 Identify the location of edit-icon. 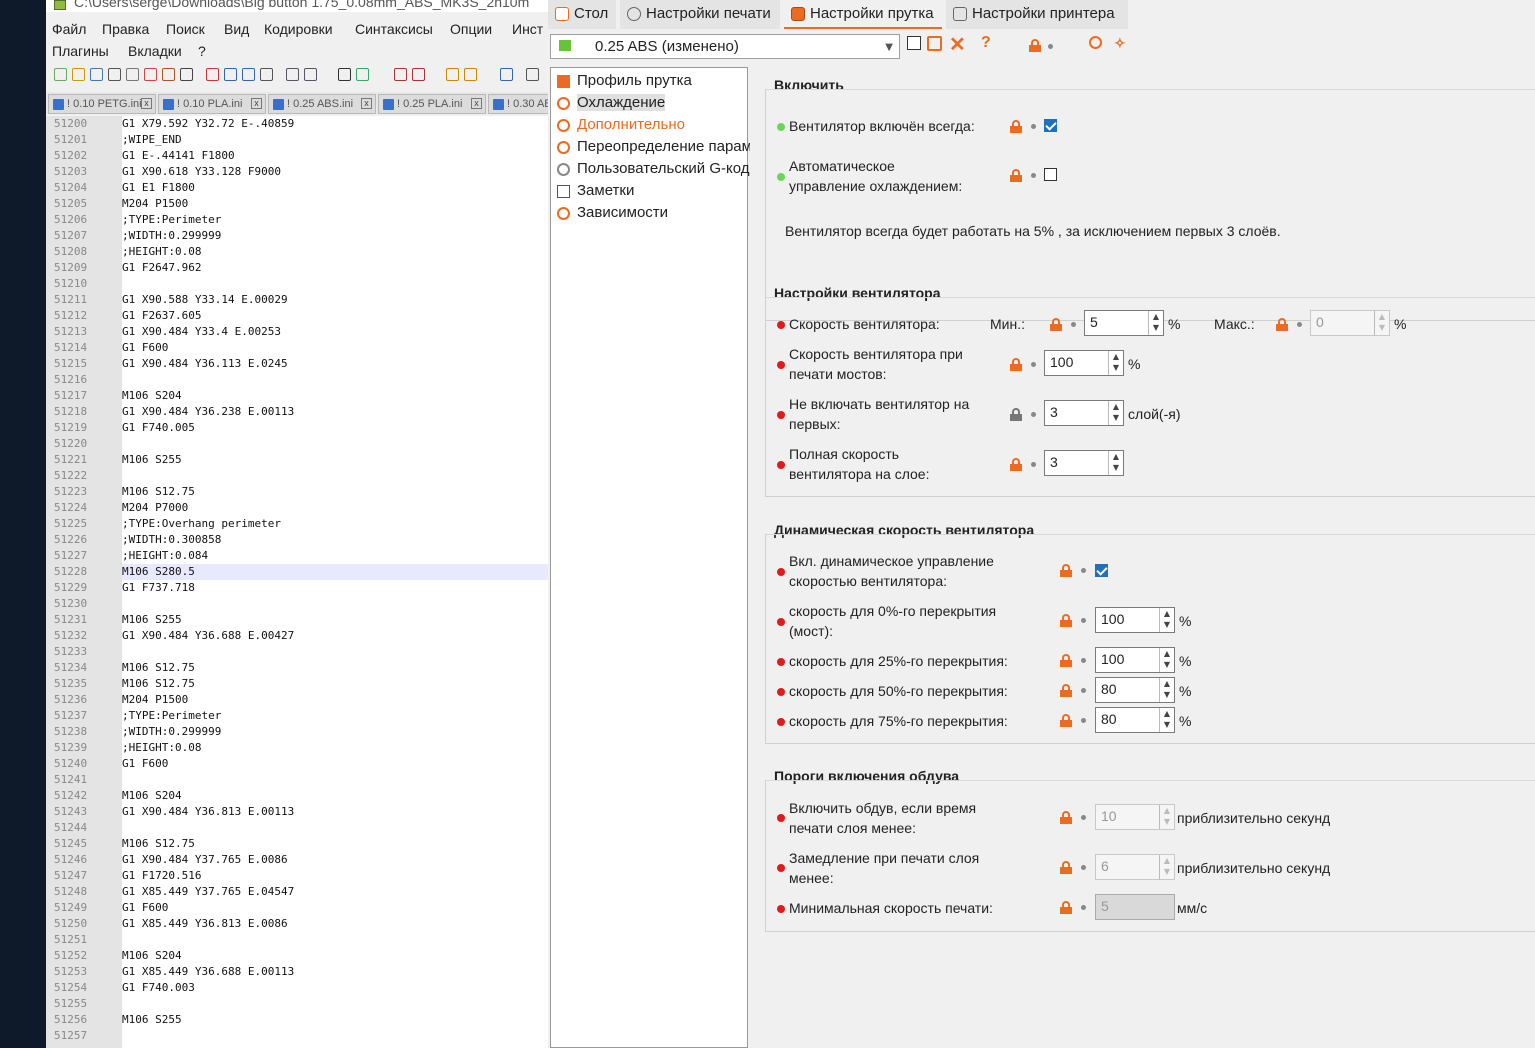
(934, 43).